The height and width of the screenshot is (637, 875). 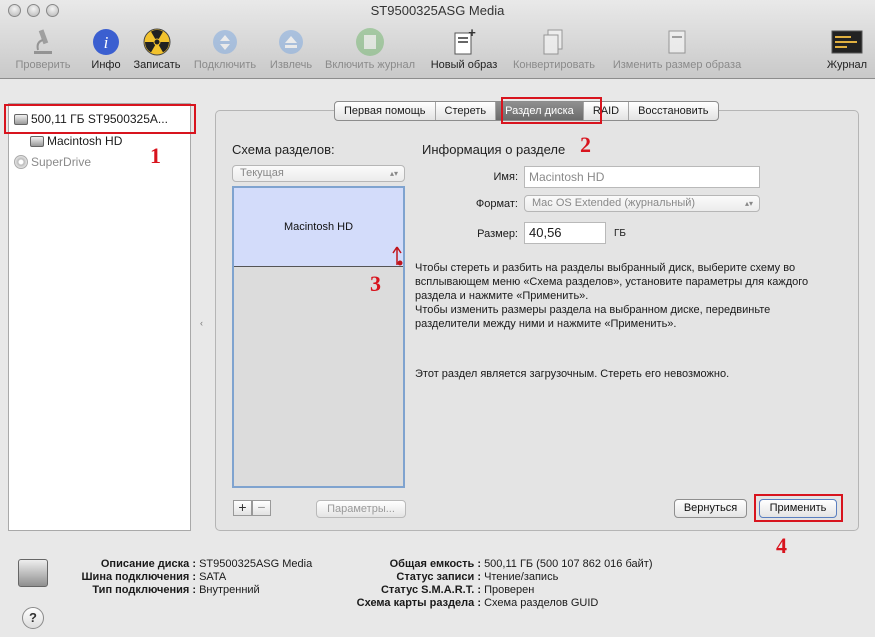 I want to click on resize-handle, so click(x=397, y=255).